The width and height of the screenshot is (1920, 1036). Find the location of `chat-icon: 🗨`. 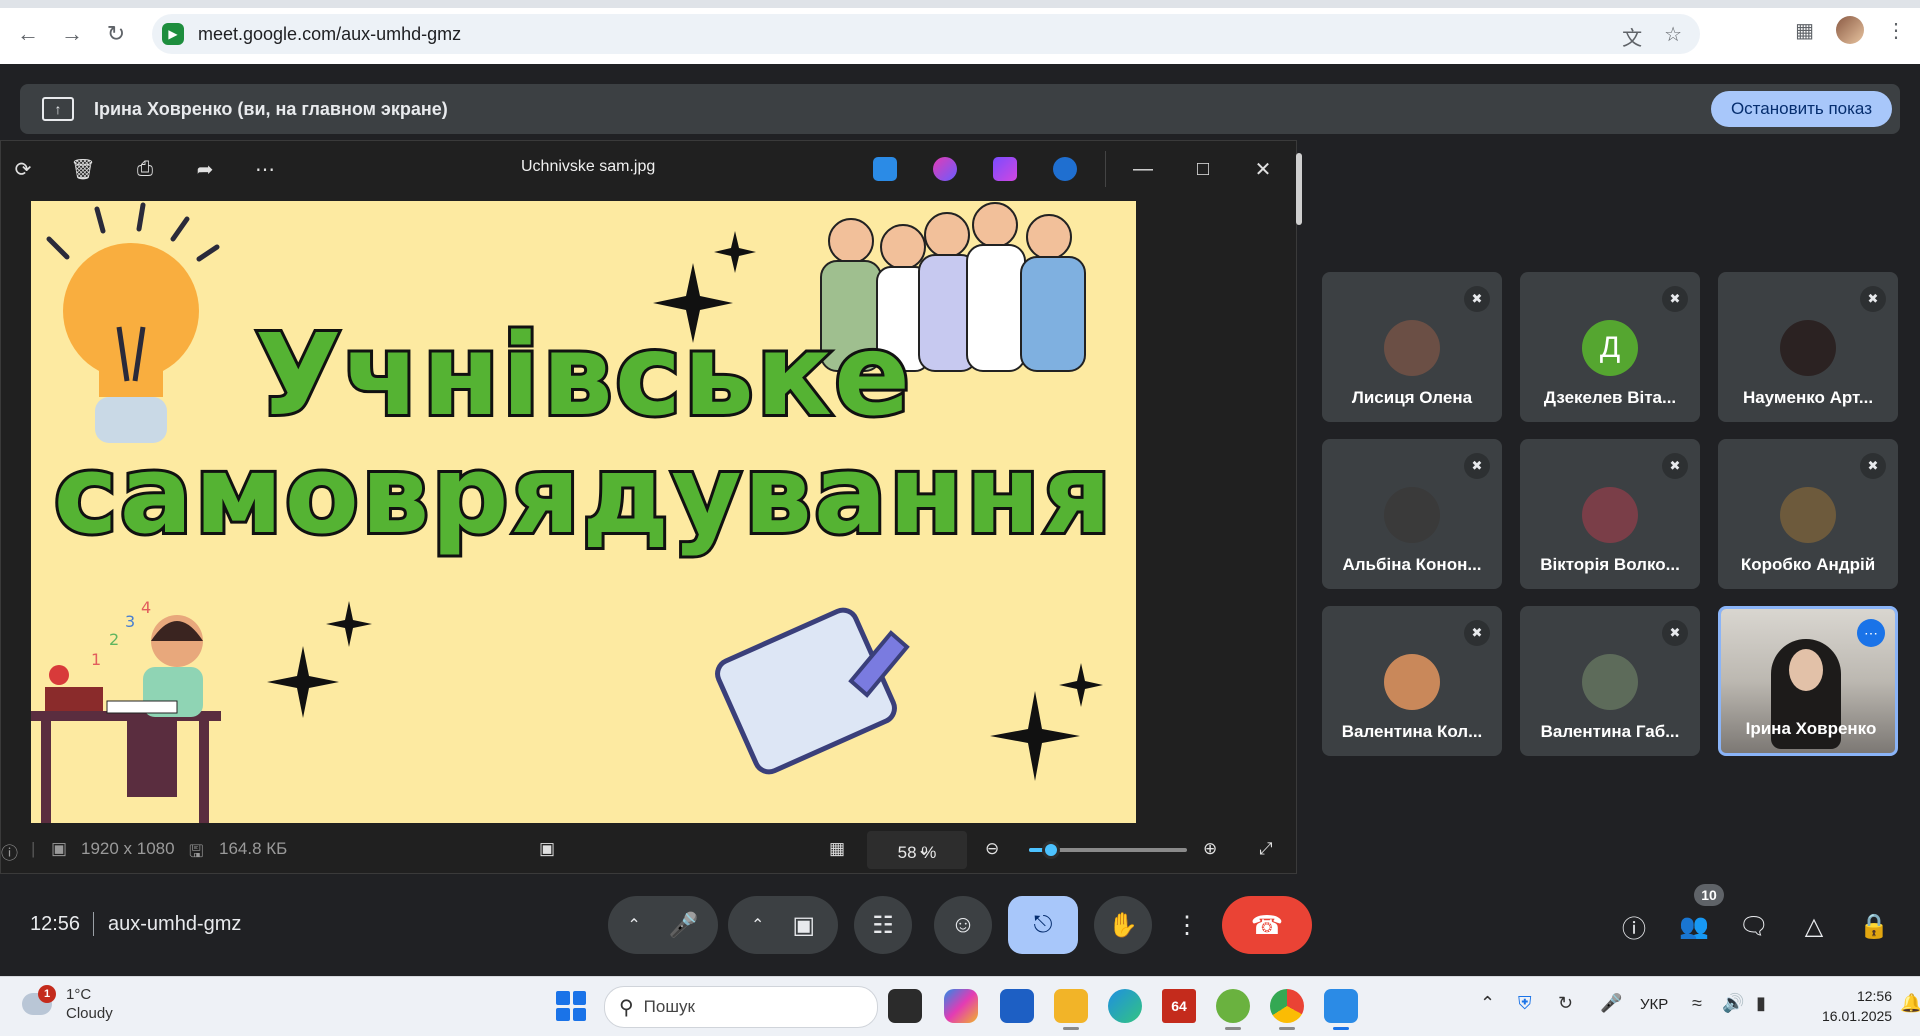

chat-icon: 🗨 is located at coordinates (1754, 926).